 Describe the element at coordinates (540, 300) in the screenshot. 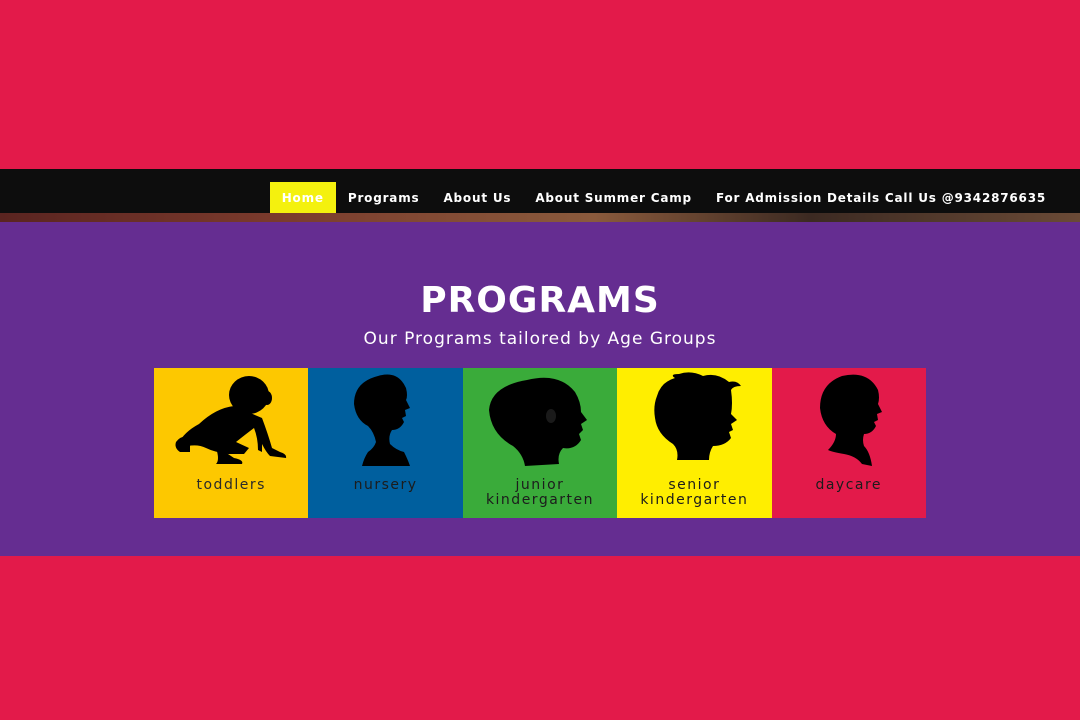

I see `programs-title: PROGRAMS` at that location.